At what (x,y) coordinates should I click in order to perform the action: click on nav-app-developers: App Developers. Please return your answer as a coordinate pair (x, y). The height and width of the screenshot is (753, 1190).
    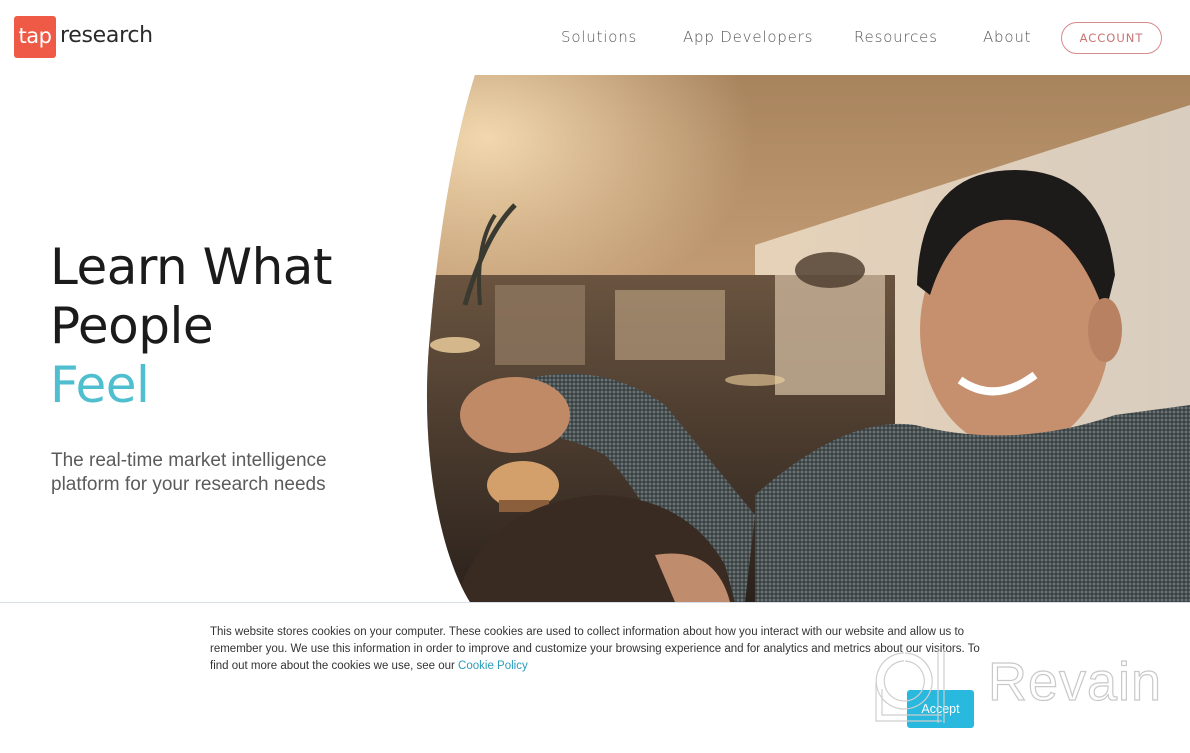
    Looking at the image, I should click on (748, 37).